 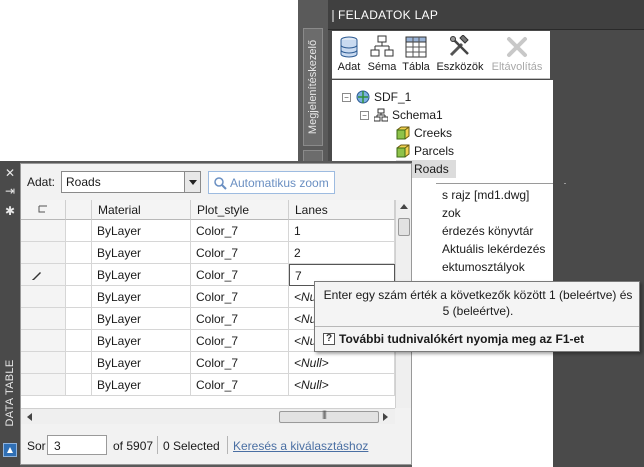 What do you see at coordinates (381, 115) in the screenshot?
I see `schema-icon` at bounding box center [381, 115].